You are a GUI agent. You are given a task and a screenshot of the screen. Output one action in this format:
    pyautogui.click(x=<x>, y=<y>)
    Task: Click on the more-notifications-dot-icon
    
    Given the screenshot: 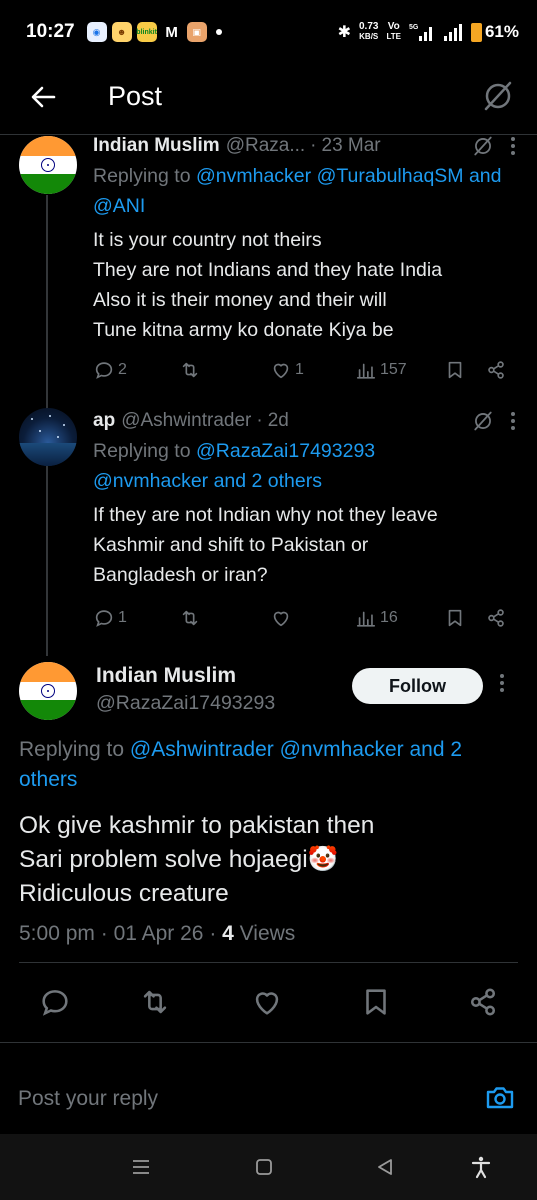 What is the action you would take?
    pyautogui.click(x=218, y=32)
    